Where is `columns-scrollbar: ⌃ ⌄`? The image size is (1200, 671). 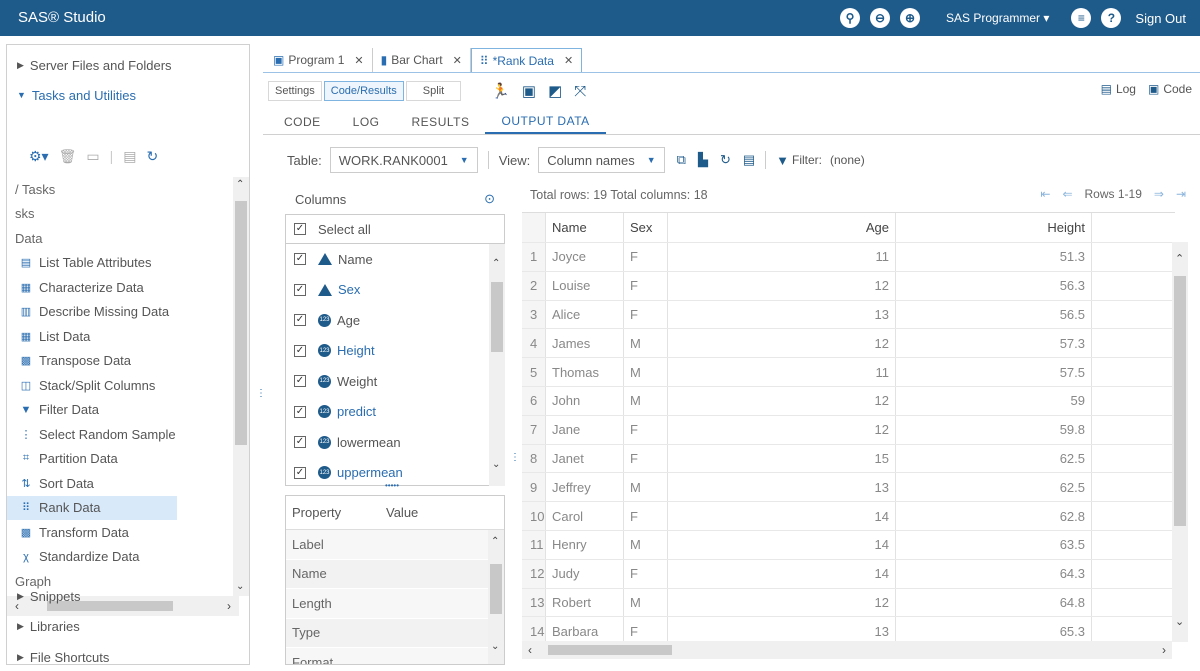 columns-scrollbar: ⌃ ⌄ is located at coordinates (497, 365).